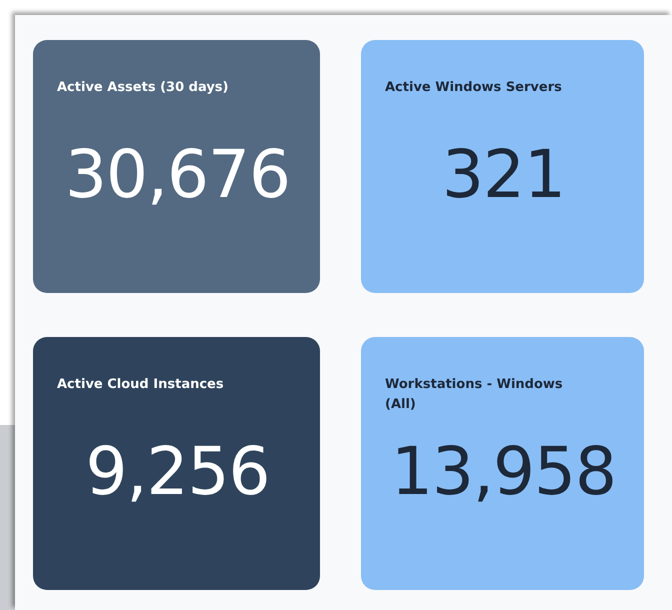  I want to click on tile-title: Workstations - Windows (All), so click(474, 395).